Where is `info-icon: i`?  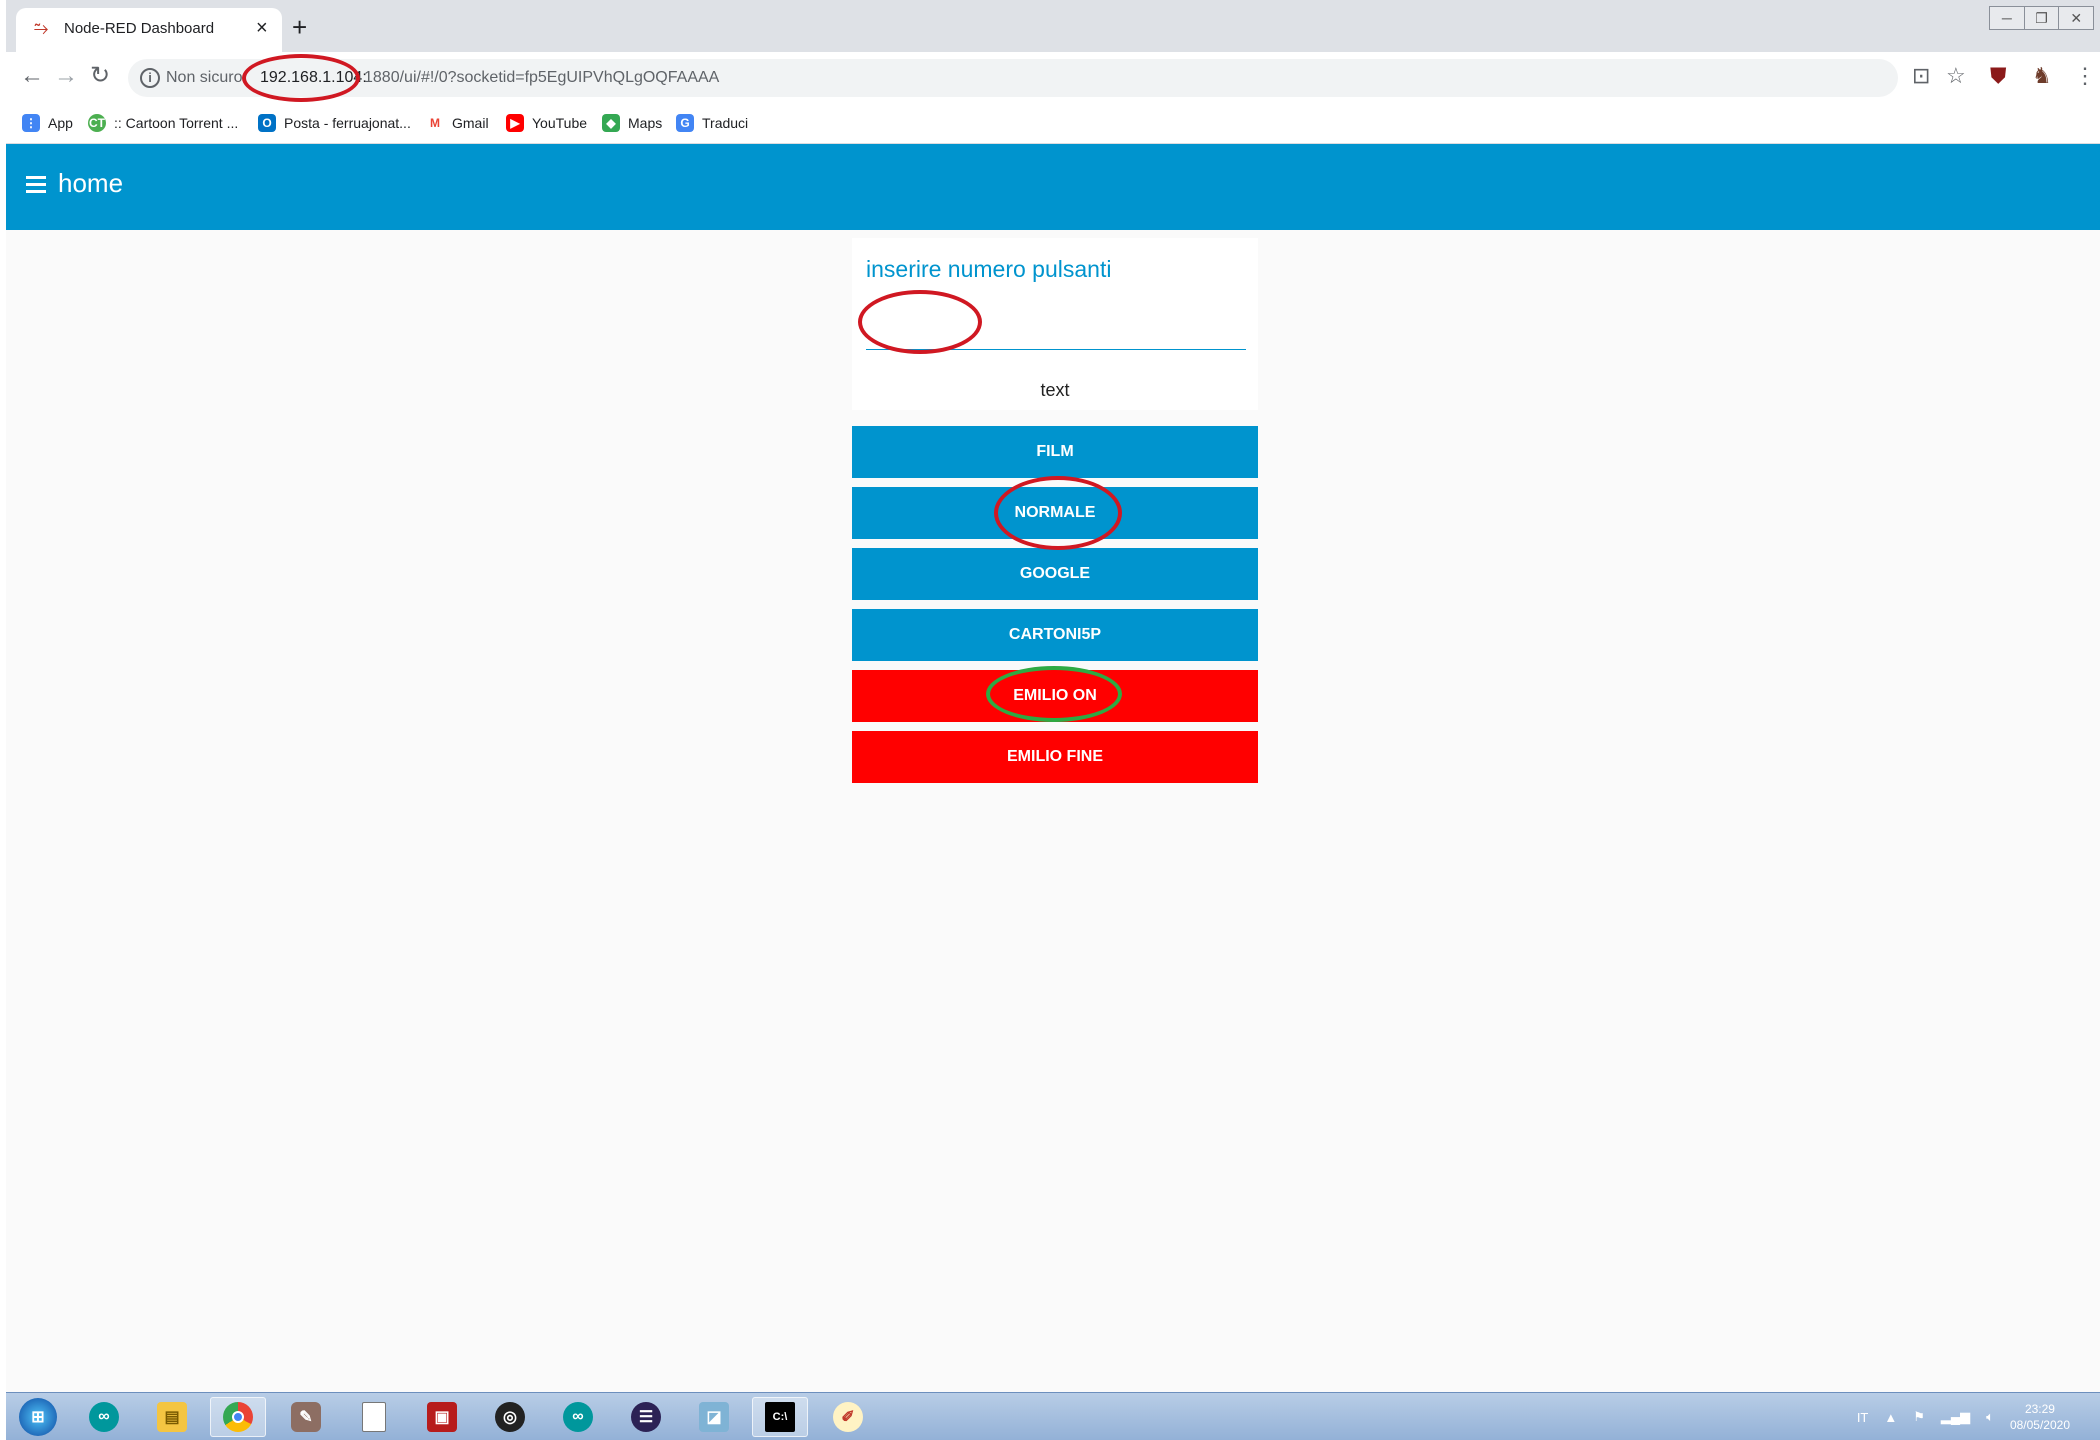 info-icon: i is located at coordinates (150, 78).